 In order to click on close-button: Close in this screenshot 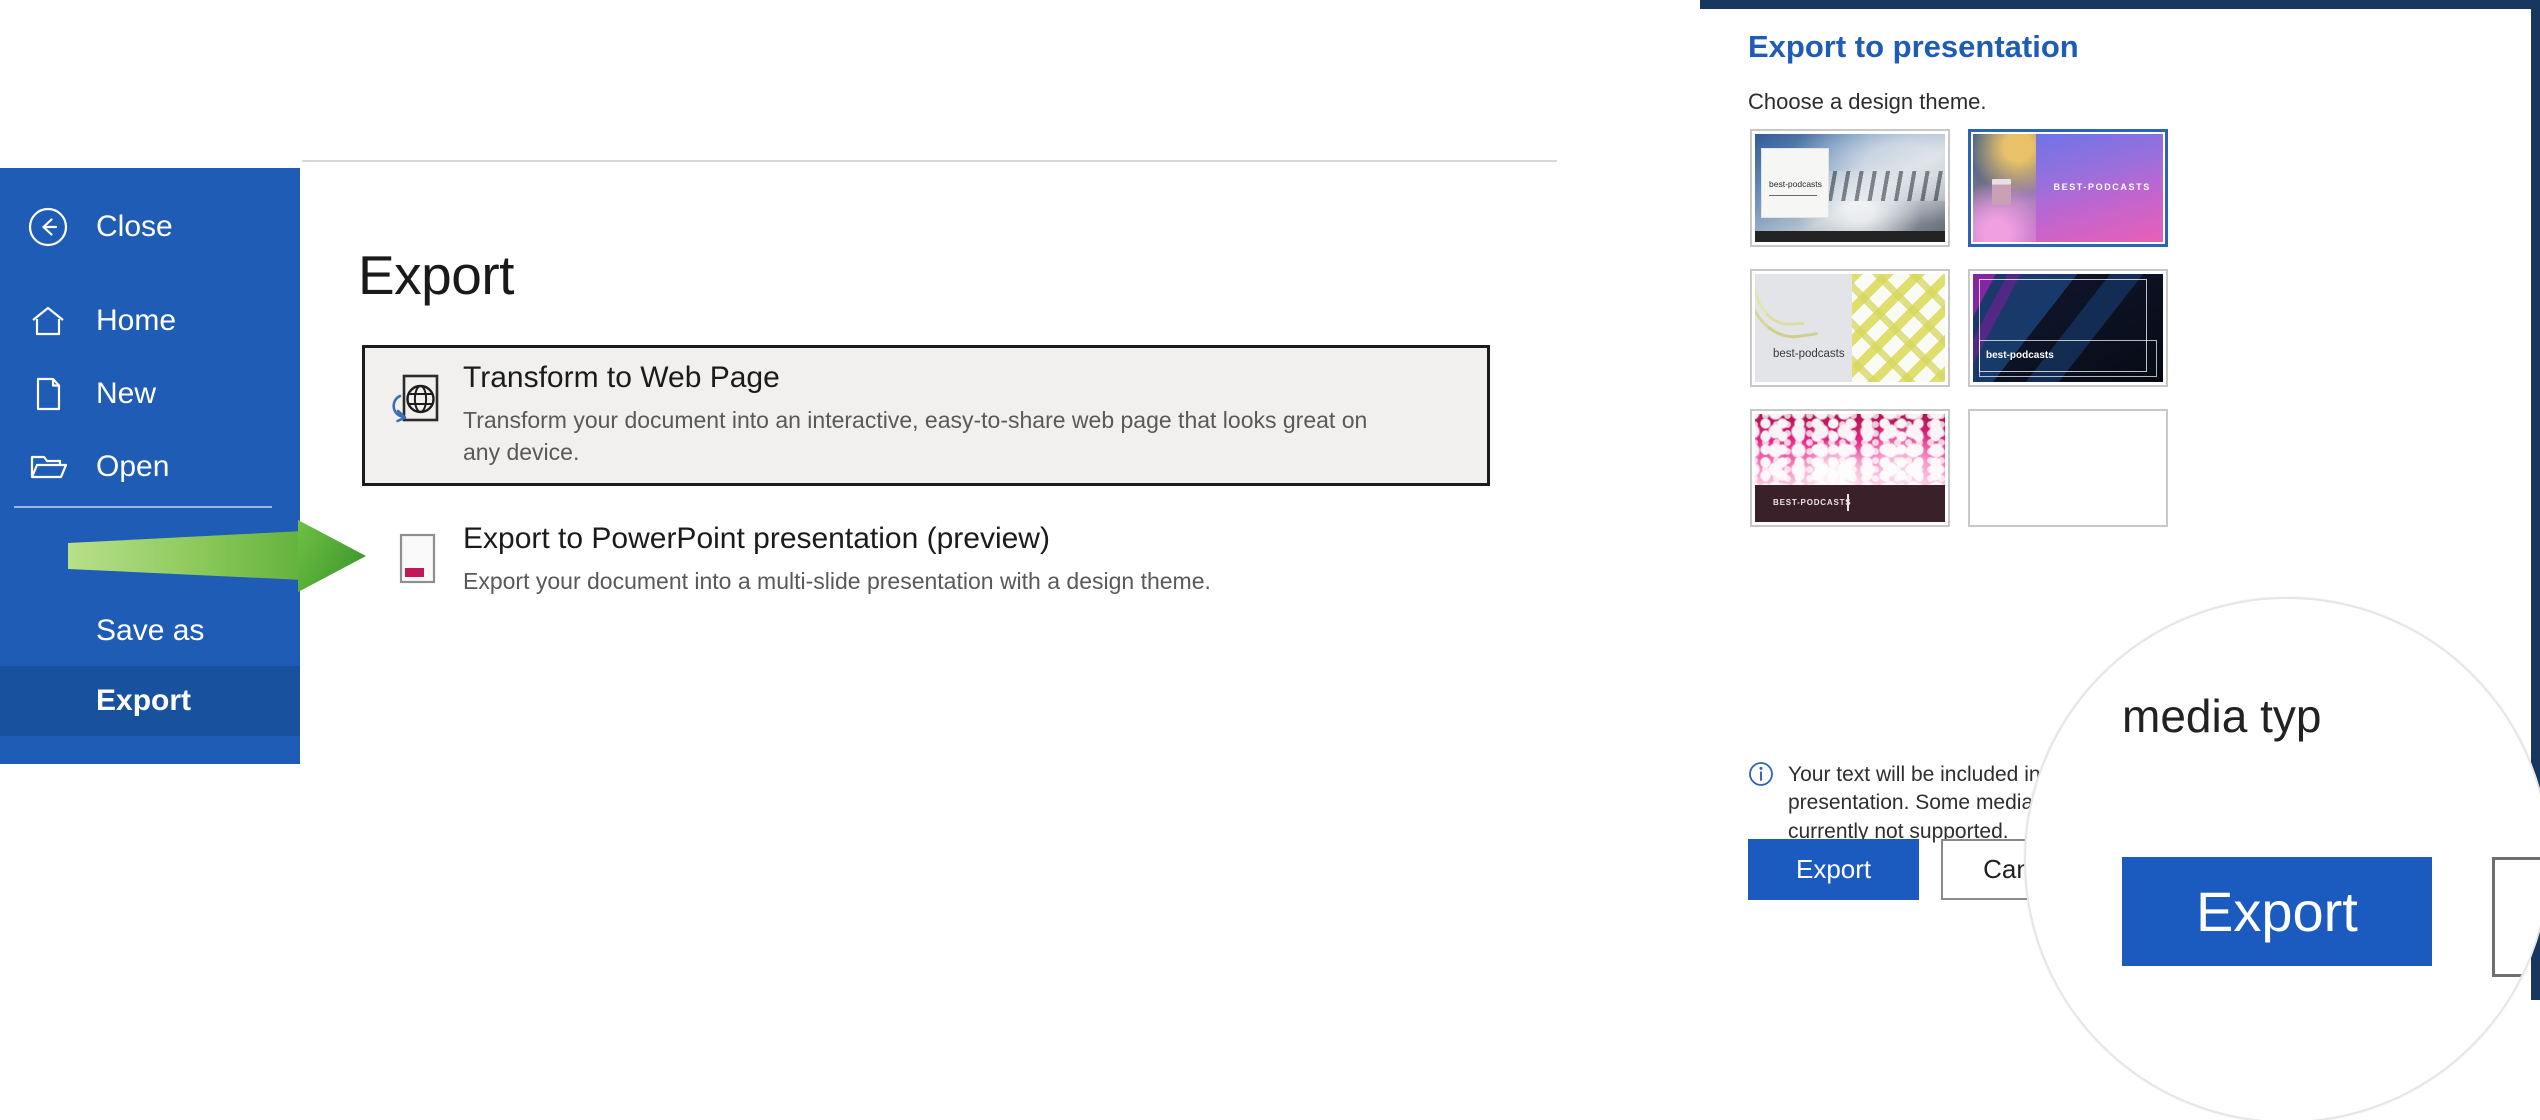, I will do `click(150, 227)`.